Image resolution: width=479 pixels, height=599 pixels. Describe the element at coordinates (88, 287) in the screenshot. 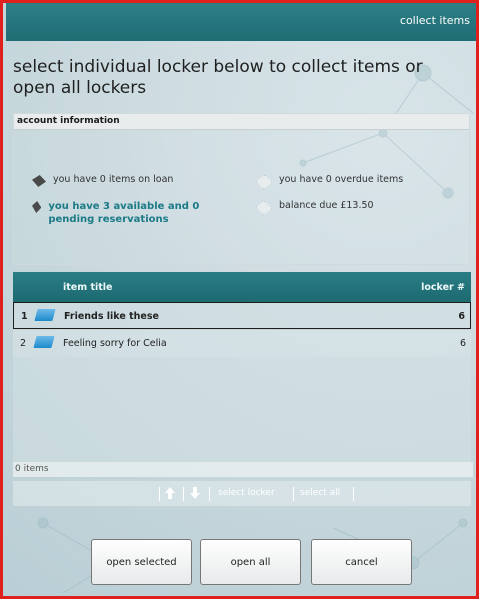

I see `column-header-item-title: item title` at that location.